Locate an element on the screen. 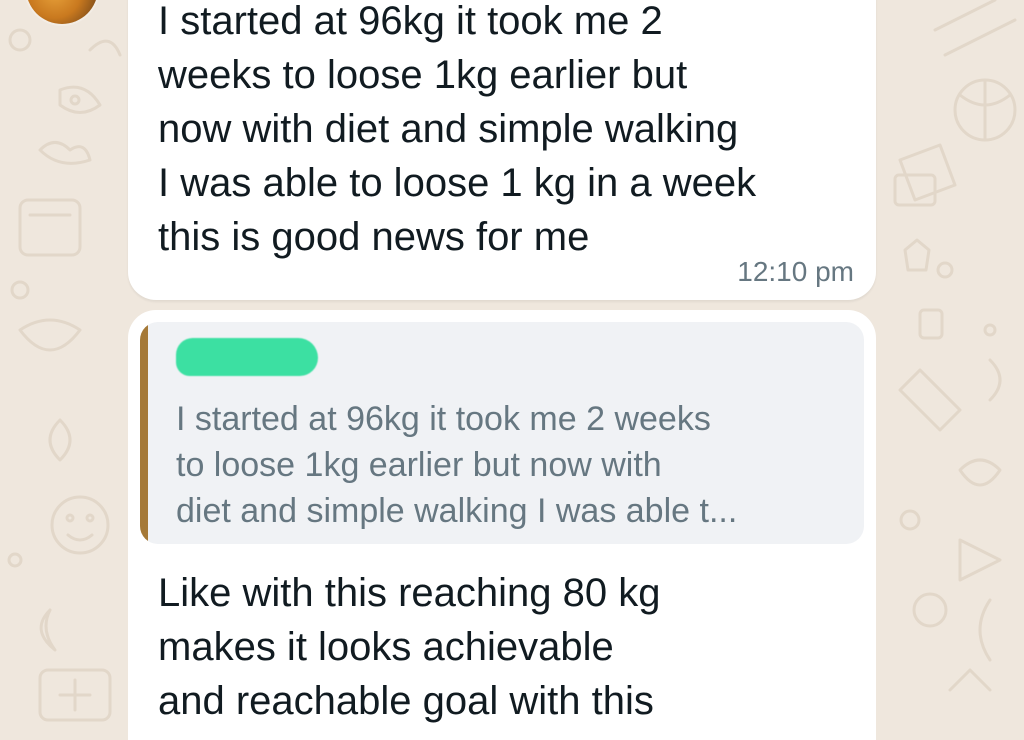  message-line: Like with this reaching 80 kg is located at coordinates (409, 593).